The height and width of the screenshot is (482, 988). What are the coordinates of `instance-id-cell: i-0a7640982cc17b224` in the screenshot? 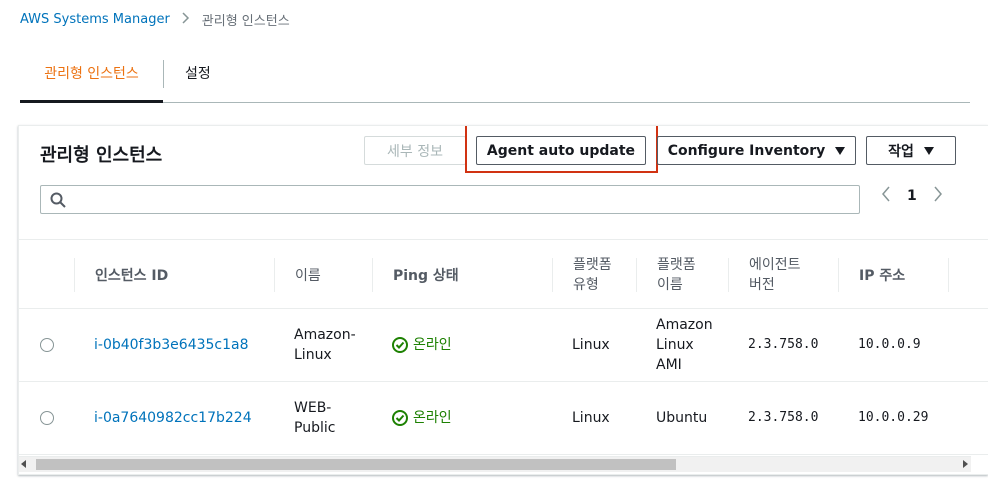 It's located at (173, 418).